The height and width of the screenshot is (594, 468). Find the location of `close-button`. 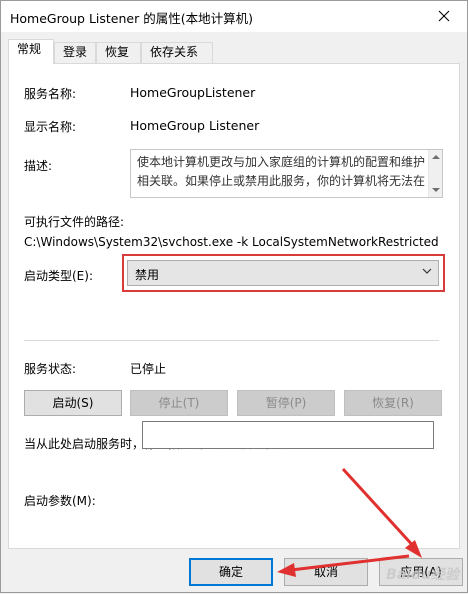

close-button is located at coordinates (444, 16).